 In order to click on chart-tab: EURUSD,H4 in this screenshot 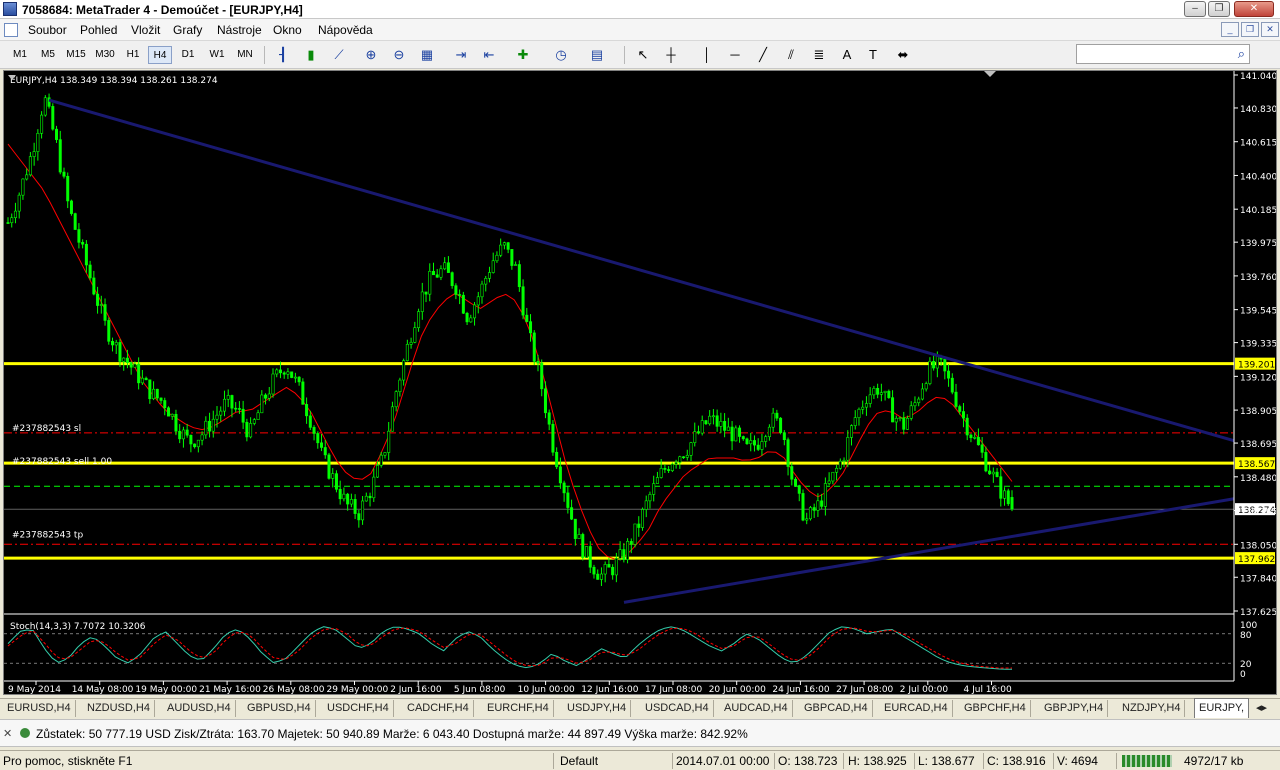, I will do `click(39, 708)`.